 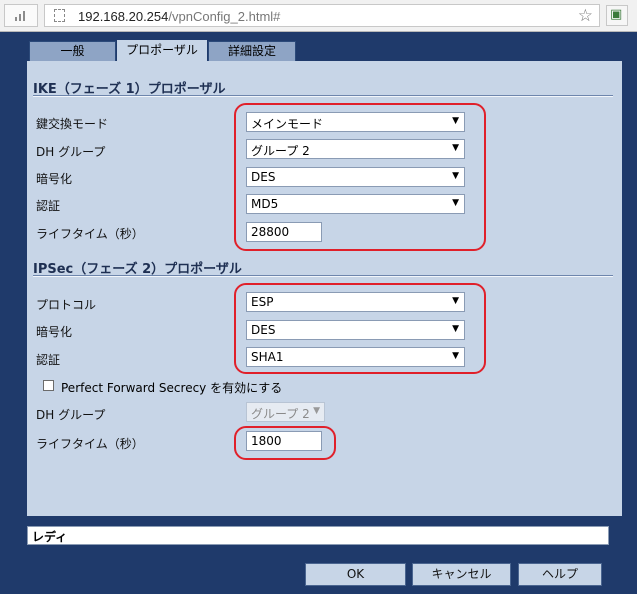 What do you see at coordinates (585, 16) in the screenshot?
I see `bookmark-star-icon: ☆` at bounding box center [585, 16].